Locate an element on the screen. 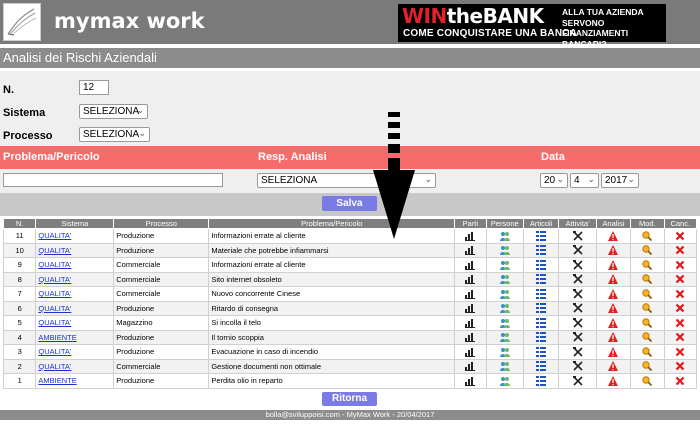 Image resolution: width=700 pixels, height=426 pixels. year-select: 2017 ⌄ is located at coordinates (620, 180).